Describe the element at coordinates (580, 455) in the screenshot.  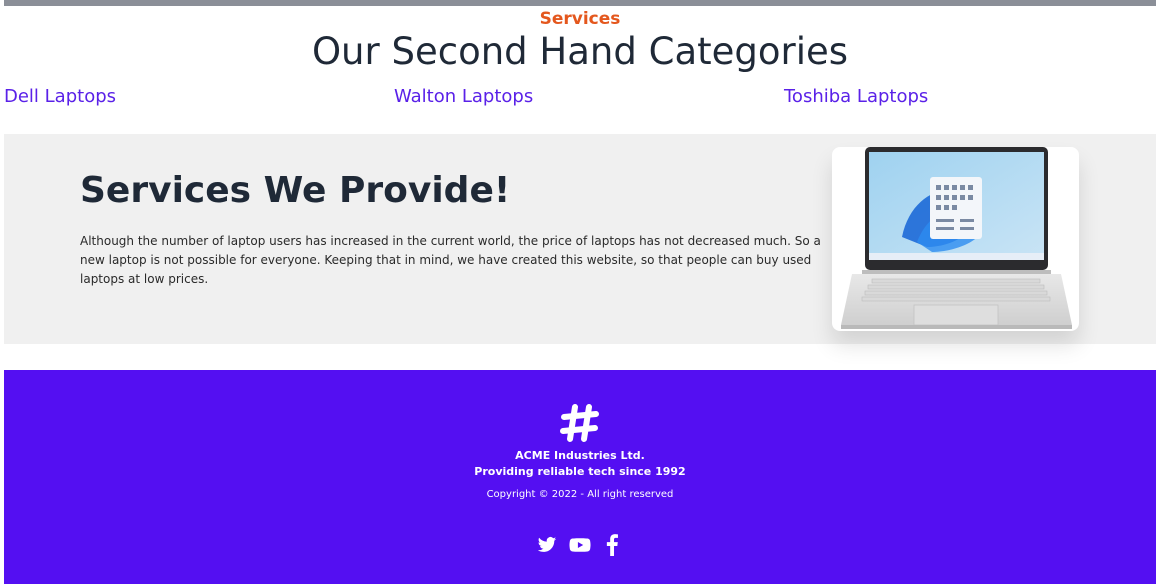
I see `footer-company-name: ACME Industries Ltd.` at that location.